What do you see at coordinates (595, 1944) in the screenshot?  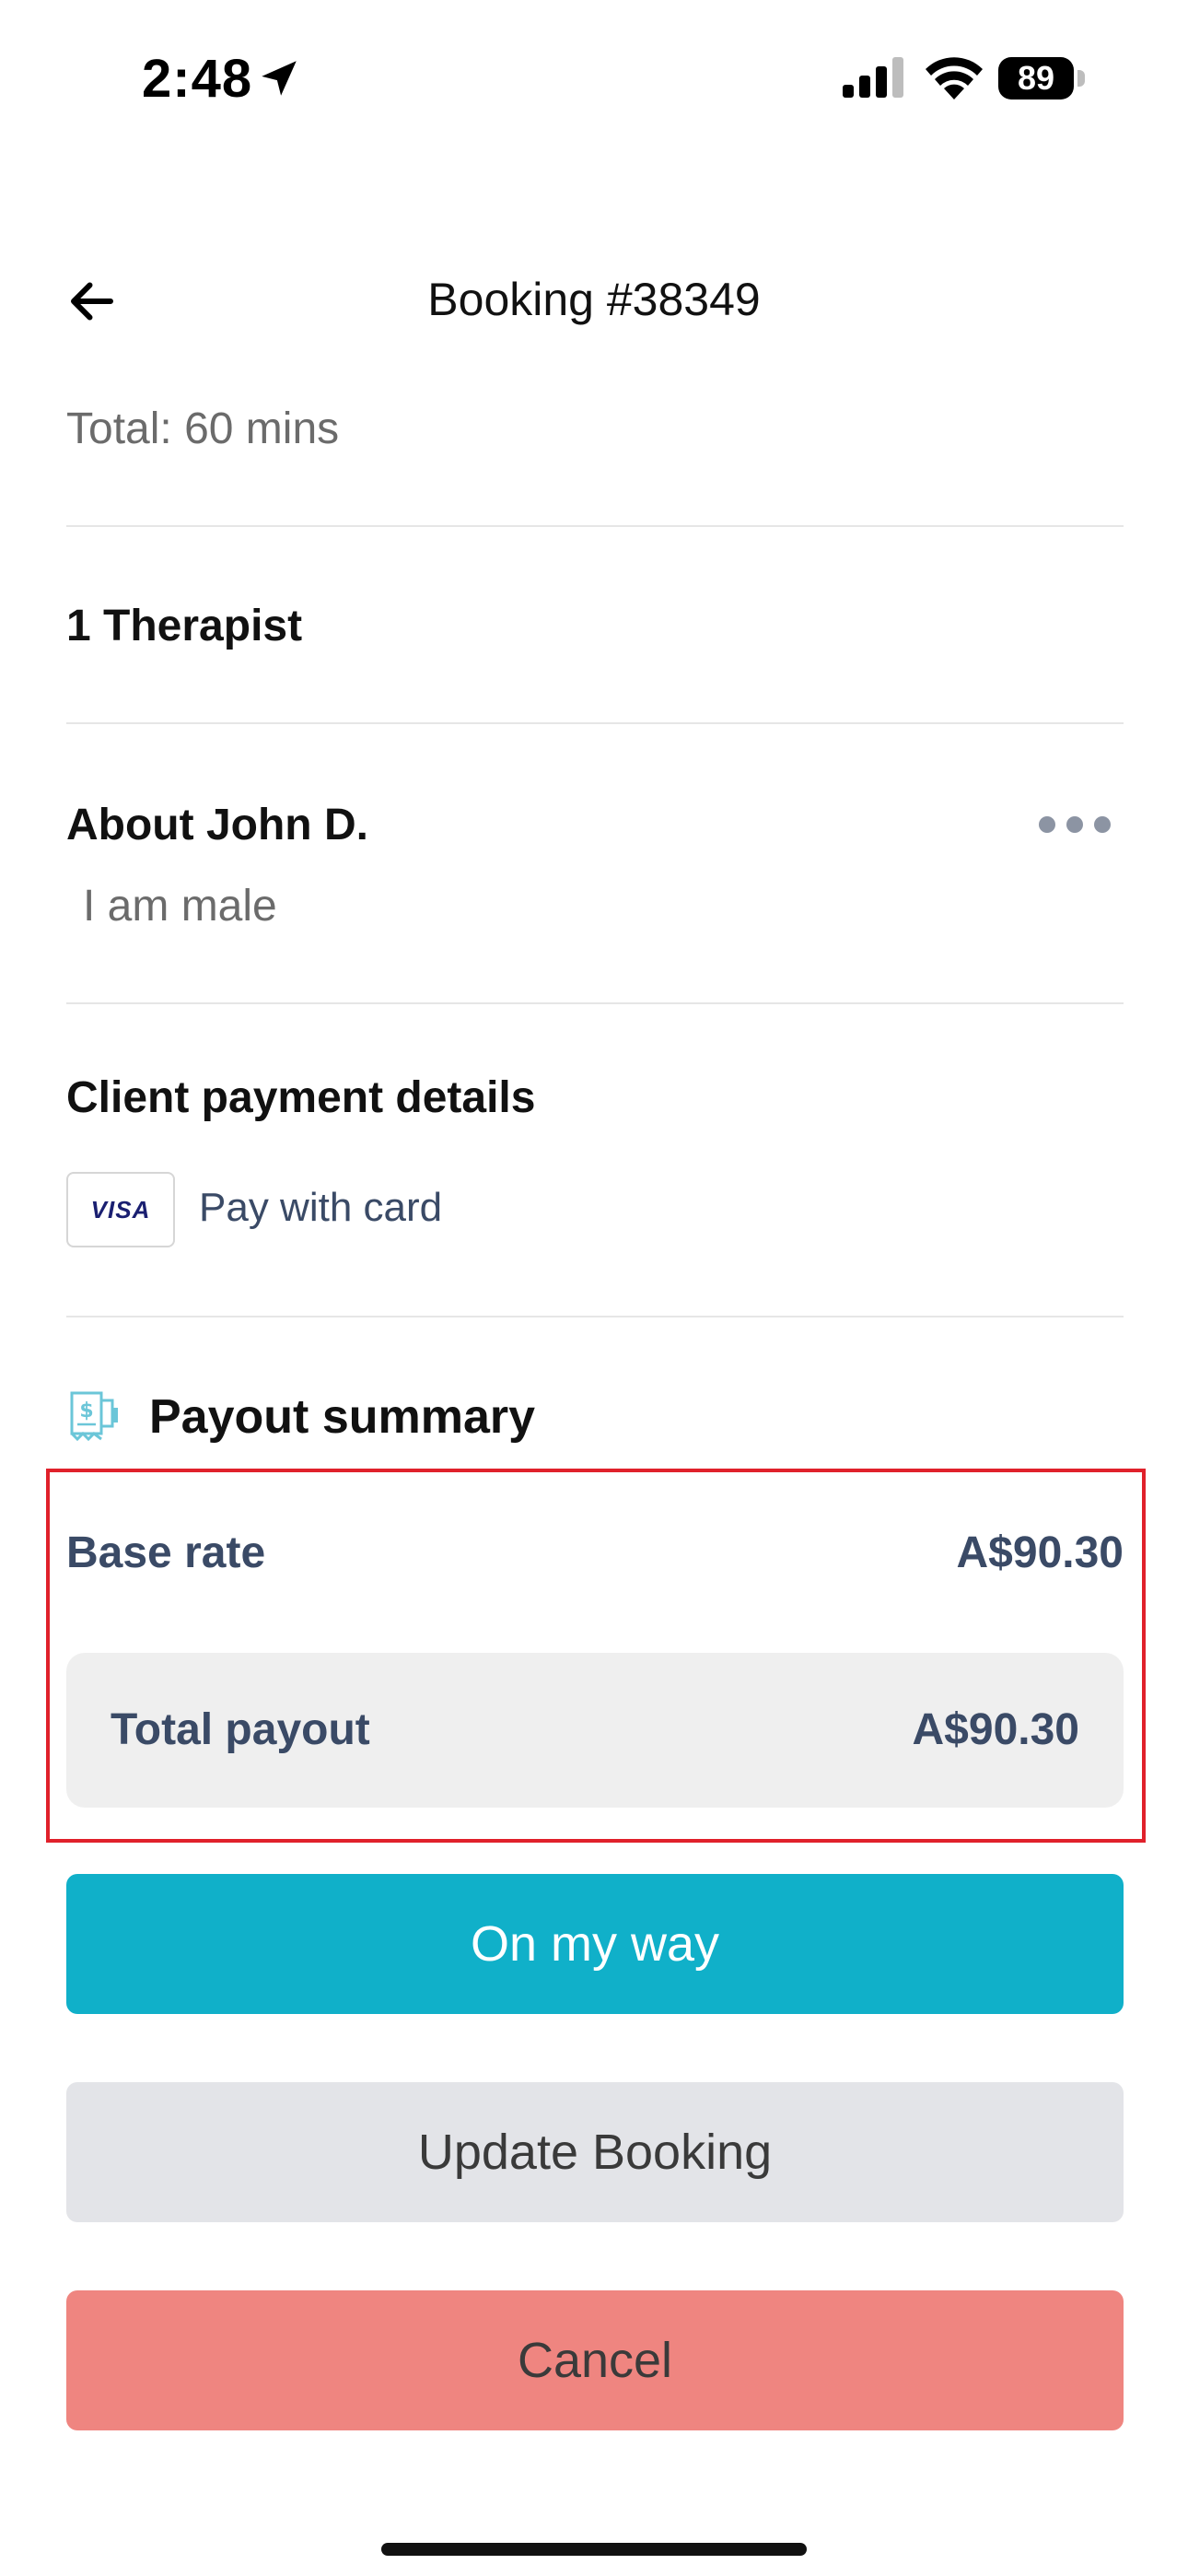 I see `on-my-way-button: On my way` at bounding box center [595, 1944].